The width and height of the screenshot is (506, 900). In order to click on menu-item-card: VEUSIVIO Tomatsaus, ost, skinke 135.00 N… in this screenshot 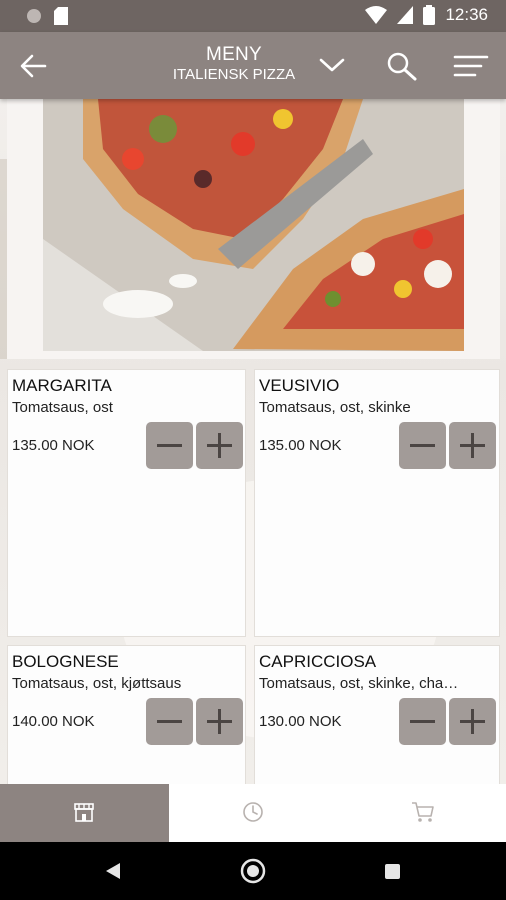, I will do `click(377, 503)`.